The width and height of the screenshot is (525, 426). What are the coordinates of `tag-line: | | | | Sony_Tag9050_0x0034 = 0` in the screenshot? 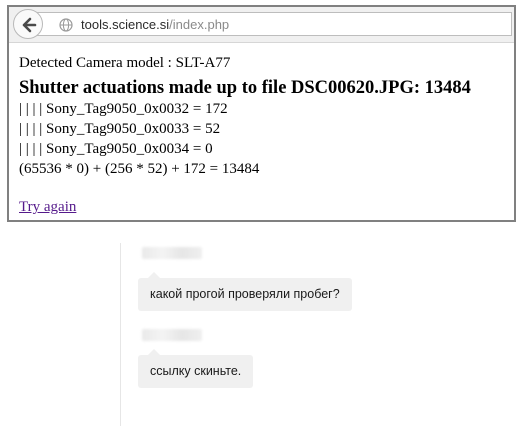 It's located at (116, 149).